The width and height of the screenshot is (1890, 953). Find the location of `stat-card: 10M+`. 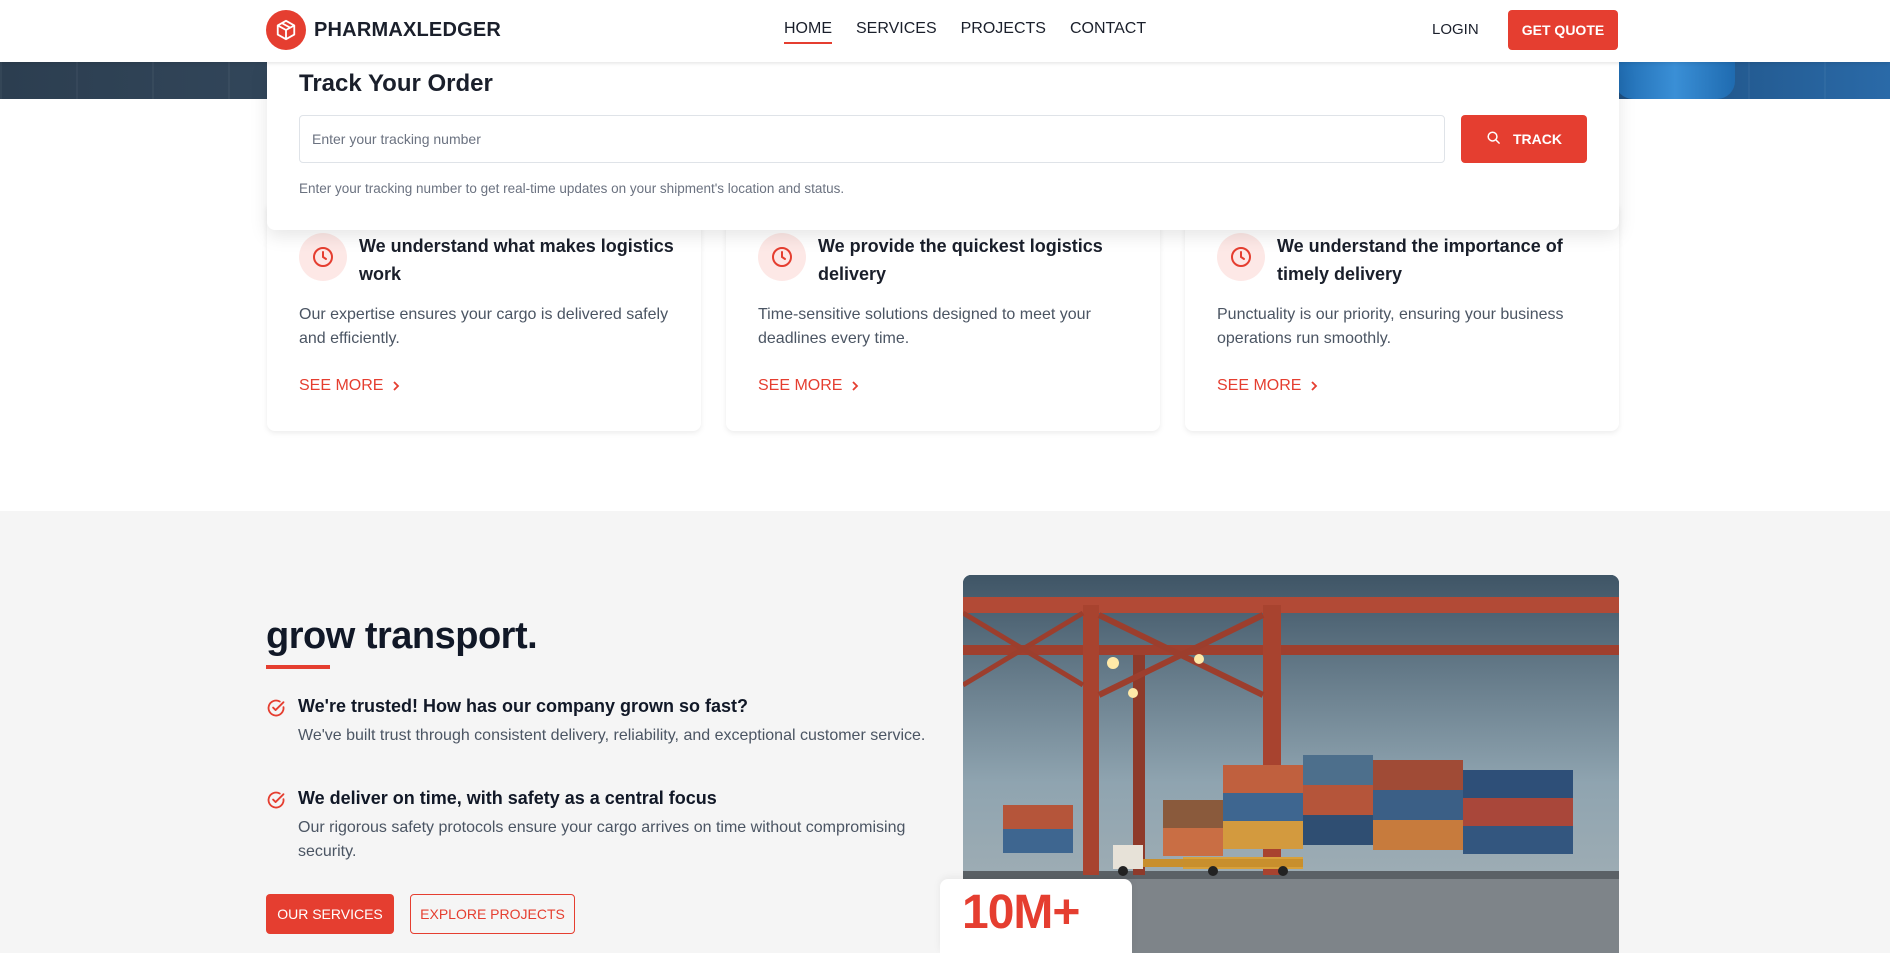

stat-card: 10M+ is located at coordinates (1036, 916).